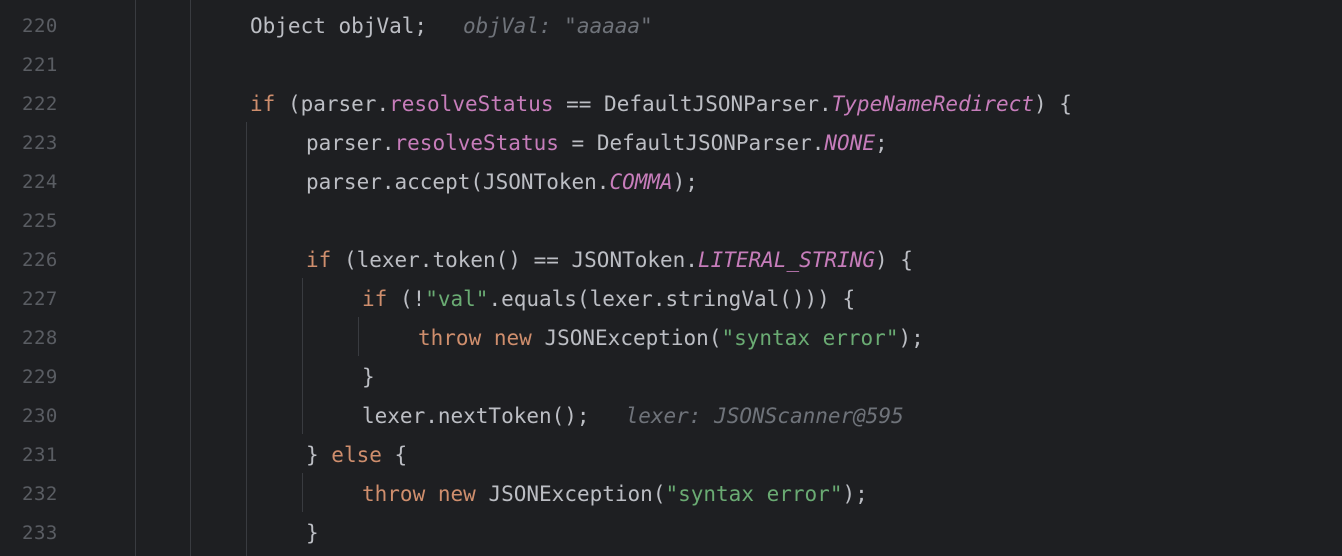  I want to click on variable-token: objVal, so click(376, 26).